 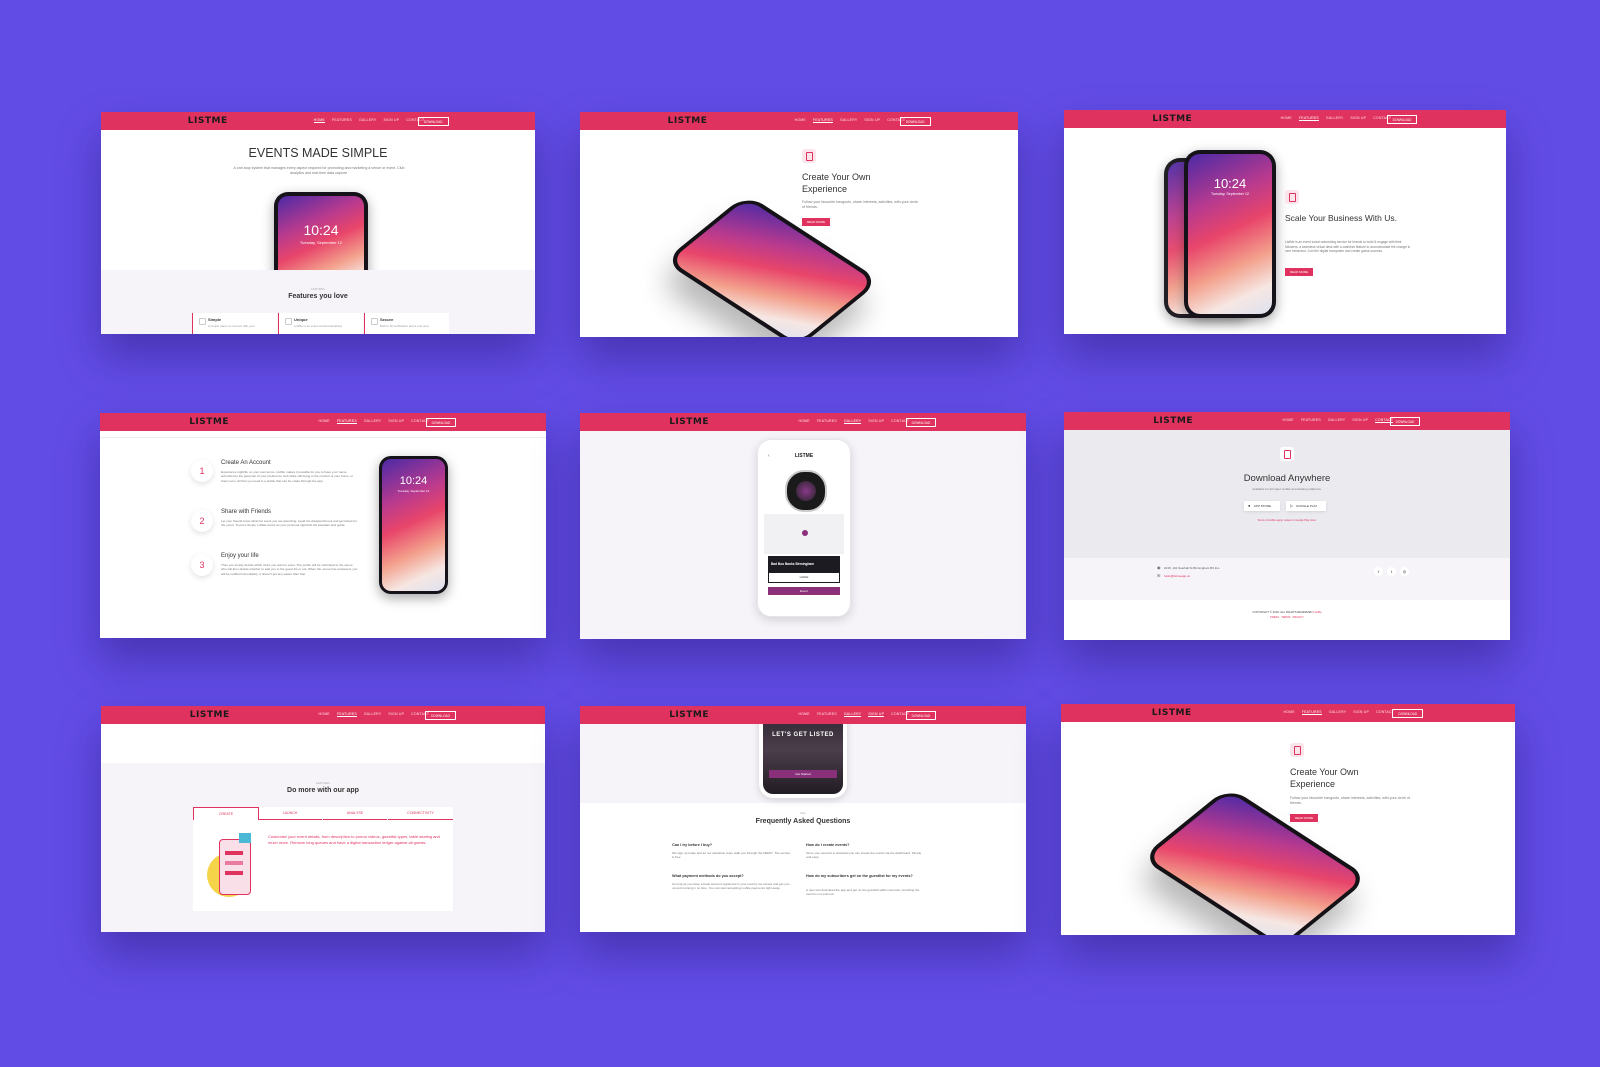 I want to click on tab-connectivity: CONNECTIVITY, so click(x=420, y=813).